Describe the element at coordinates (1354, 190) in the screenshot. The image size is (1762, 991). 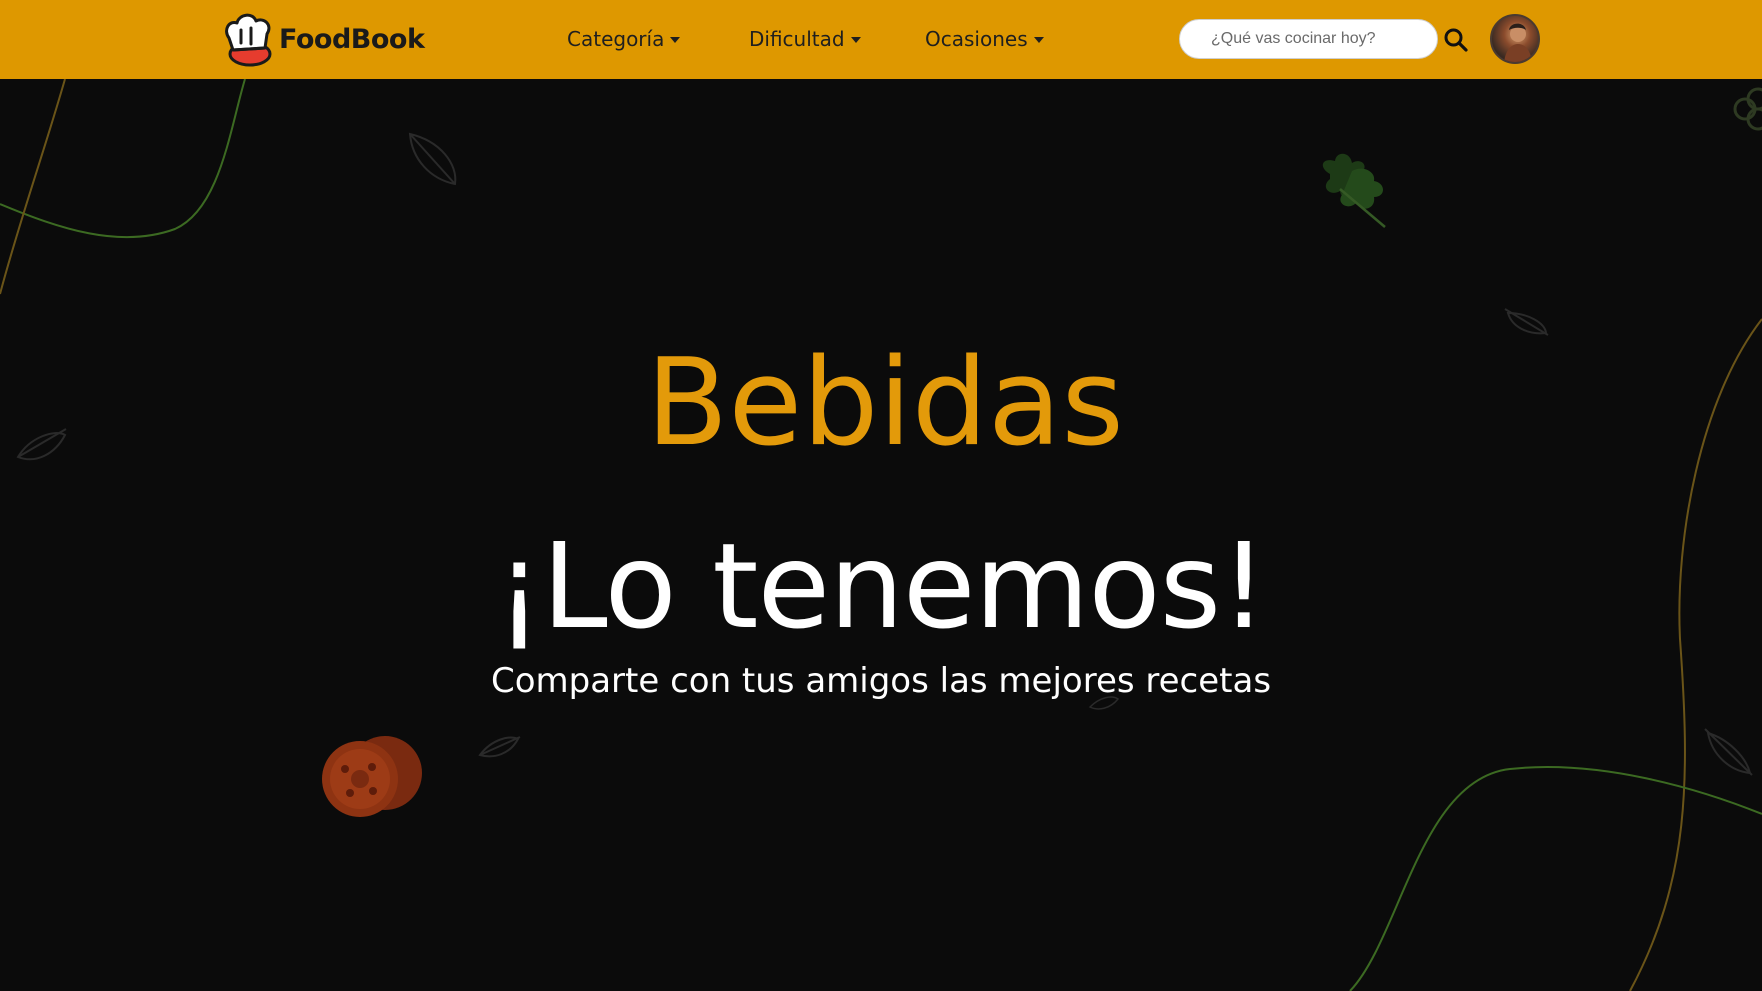
I see `parsley-icon` at that location.